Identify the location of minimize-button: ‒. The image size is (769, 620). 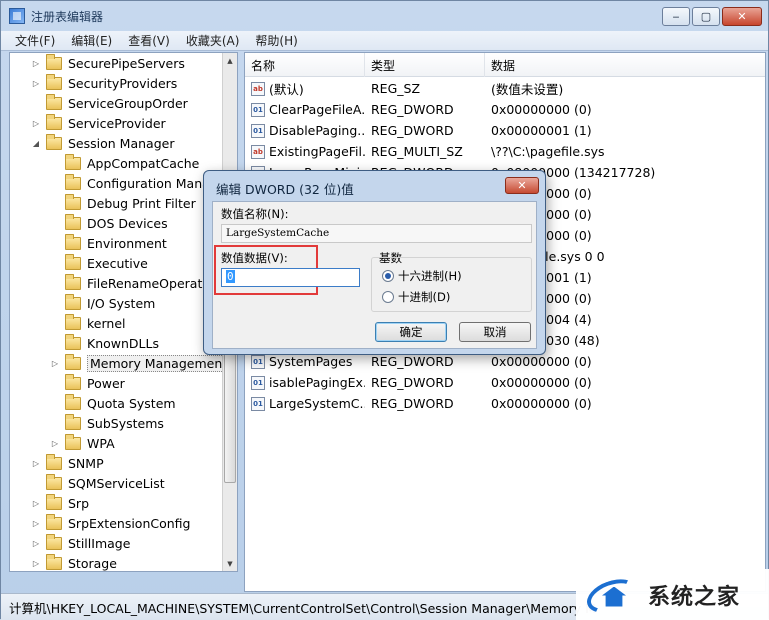
(676, 16).